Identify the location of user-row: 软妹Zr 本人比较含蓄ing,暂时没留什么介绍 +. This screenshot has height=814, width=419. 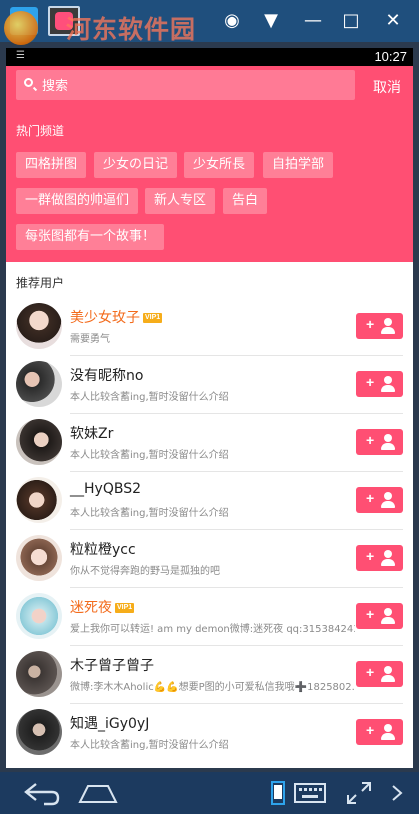
(209, 443).